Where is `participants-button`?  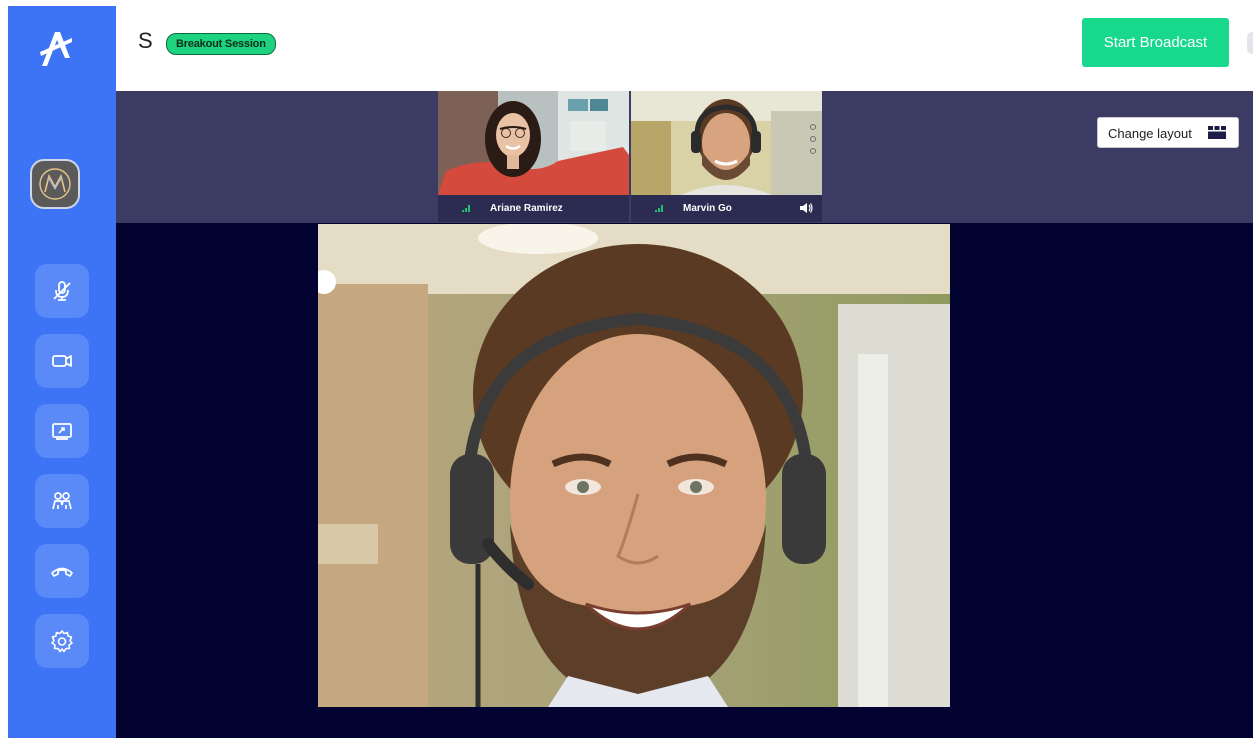
participants-button is located at coordinates (62, 501).